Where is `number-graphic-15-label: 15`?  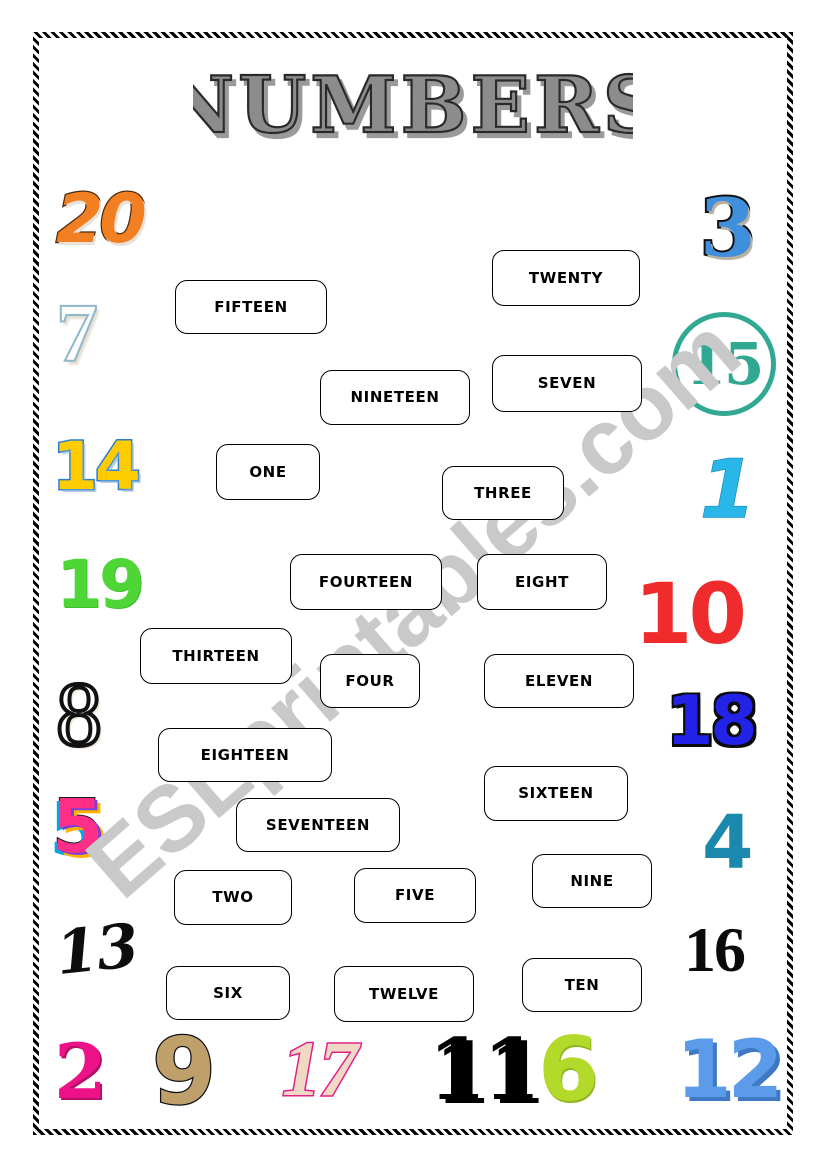 number-graphic-15-label: 15 is located at coordinates (725, 364).